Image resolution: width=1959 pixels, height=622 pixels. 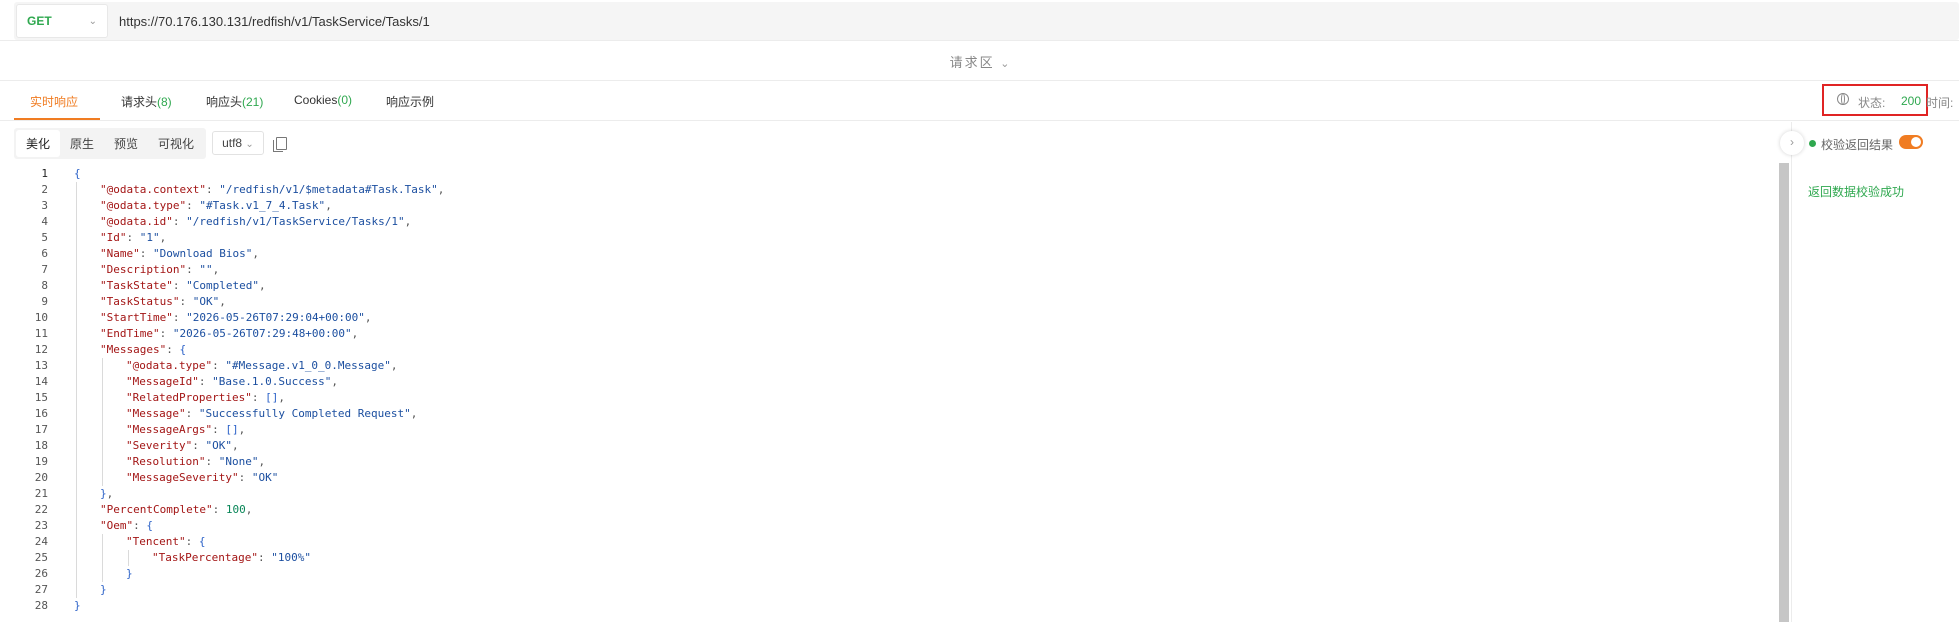 I want to click on line-number: 25, so click(x=41, y=557).